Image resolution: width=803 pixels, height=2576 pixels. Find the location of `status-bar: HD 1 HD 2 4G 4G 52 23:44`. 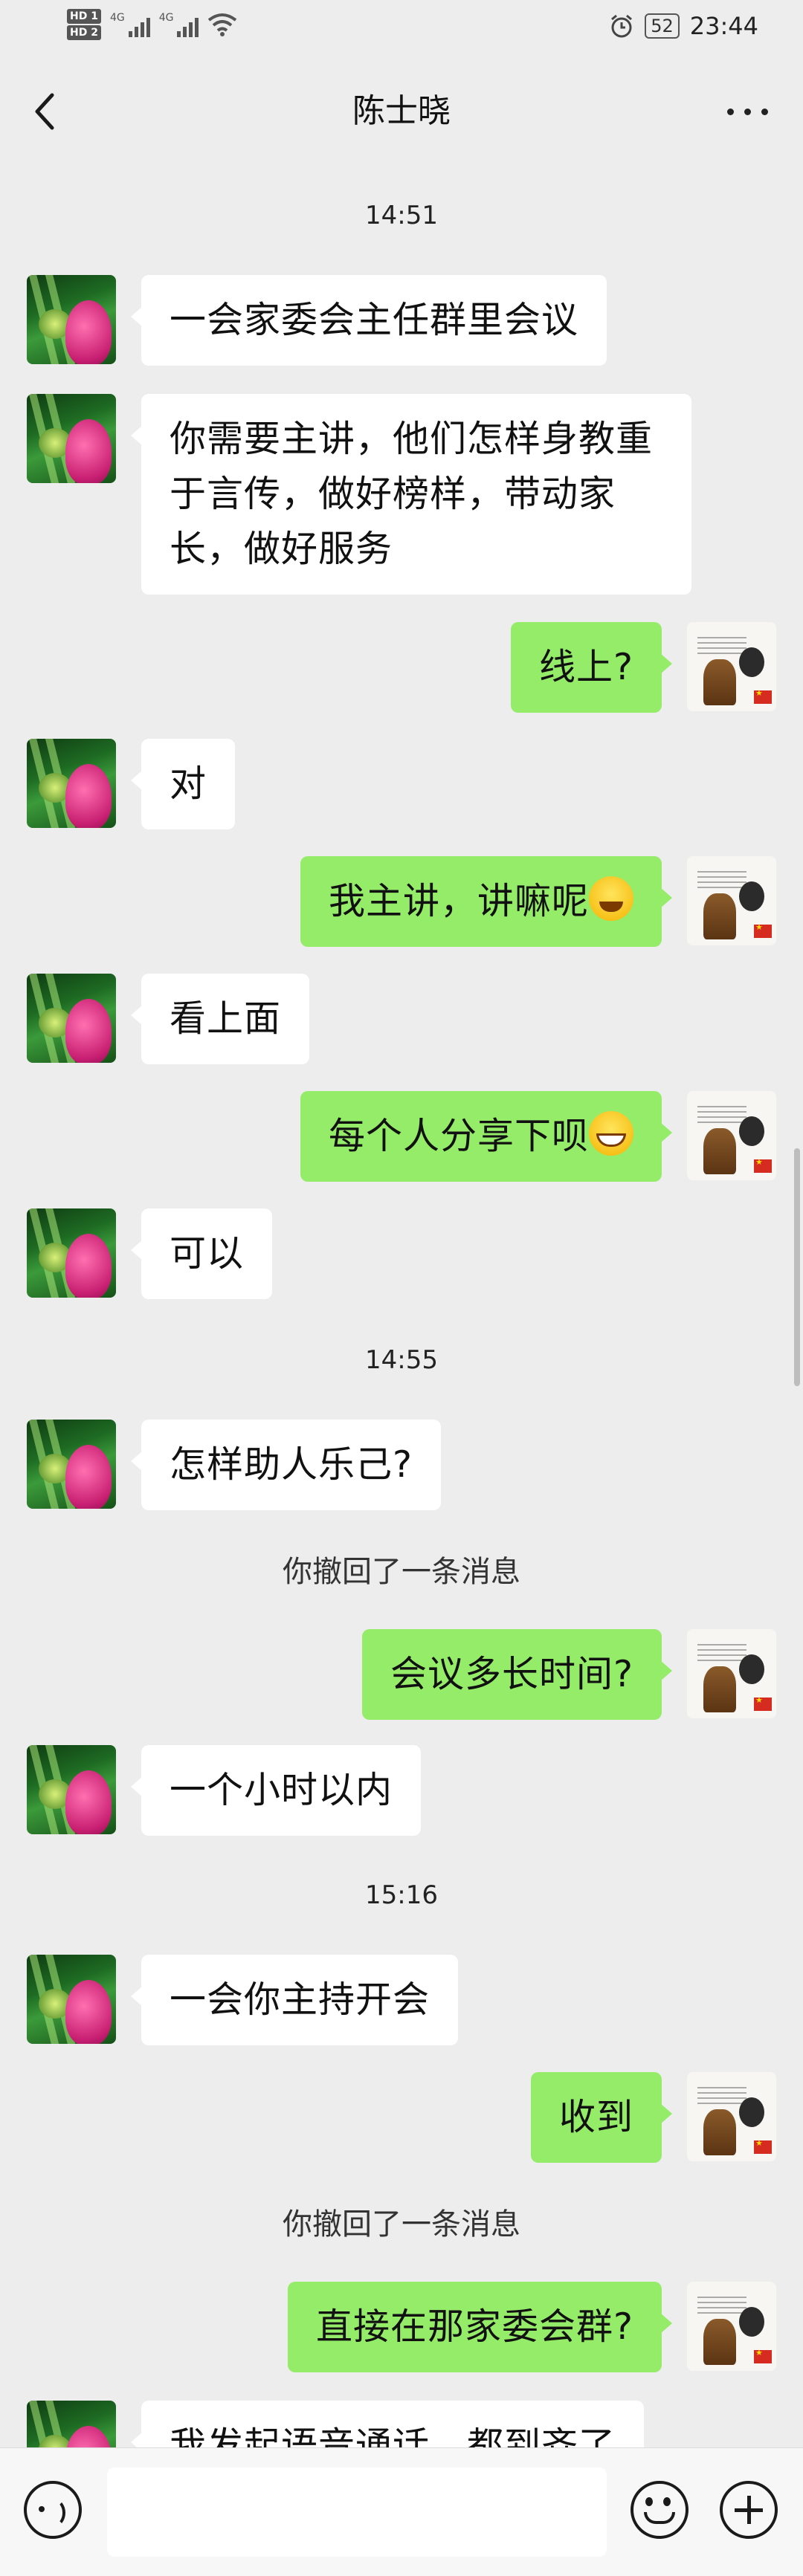

status-bar: HD 1 HD 2 4G 4G 52 23:44 is located at coordinates (401, 29).